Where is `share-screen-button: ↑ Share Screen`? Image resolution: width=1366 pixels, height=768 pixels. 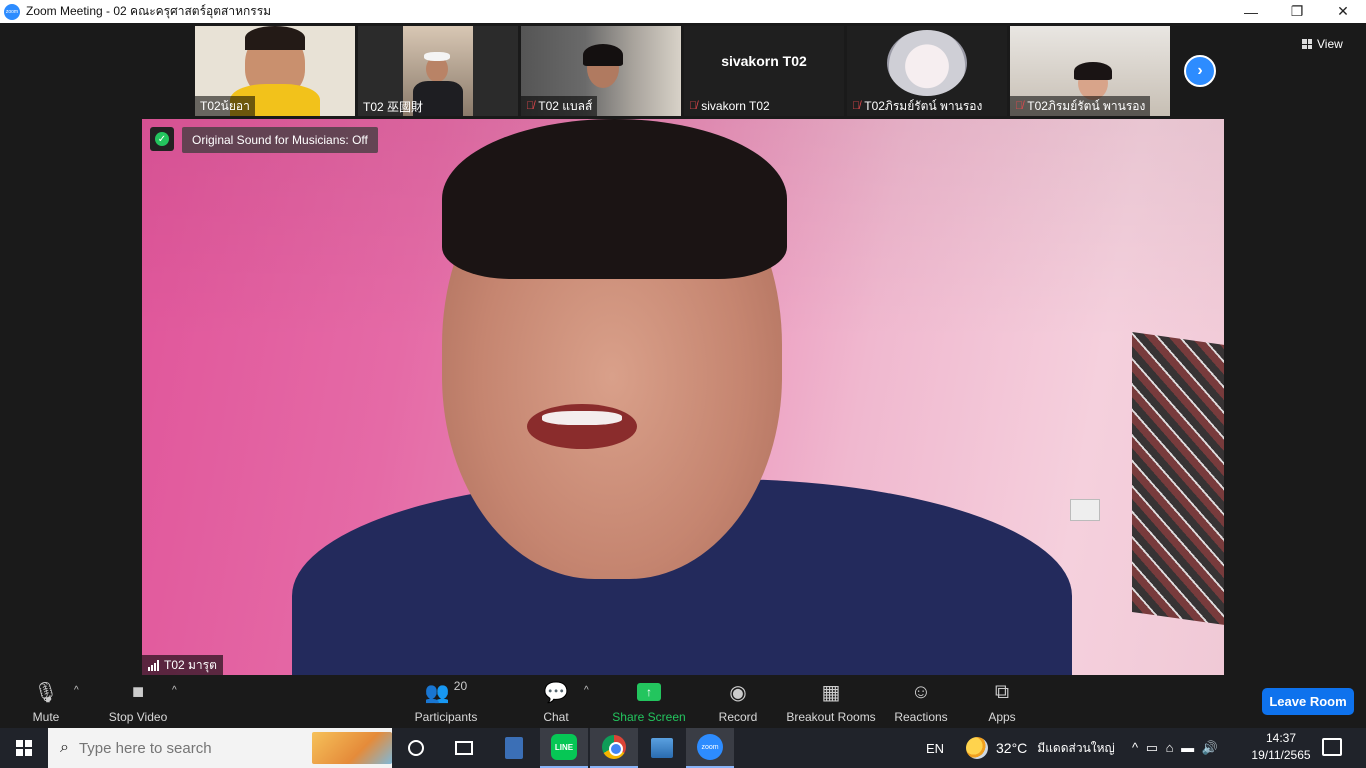 share-screen-button: ↑ Share Screen is located at coordinates (649, 701).